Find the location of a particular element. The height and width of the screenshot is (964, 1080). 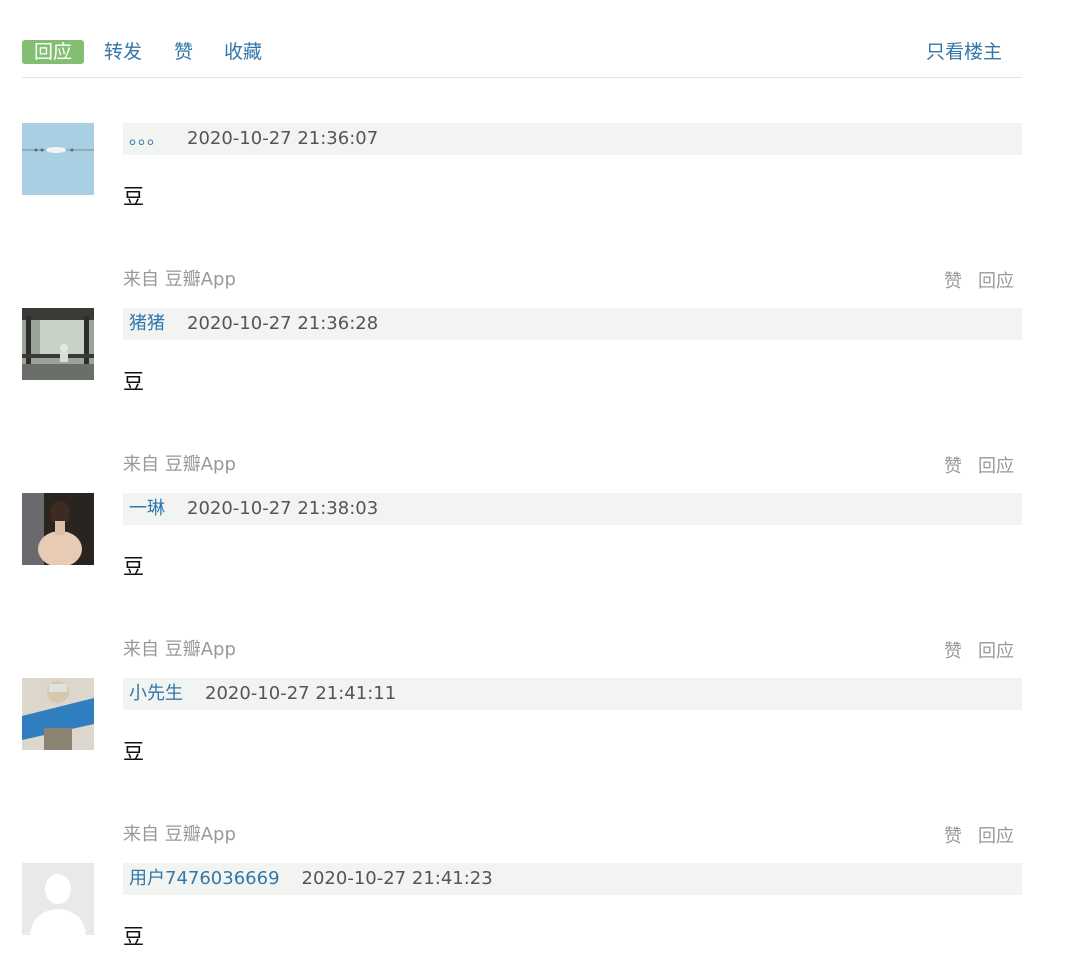

author-link: 用户7476036669 is located at coordinates (204, 878).